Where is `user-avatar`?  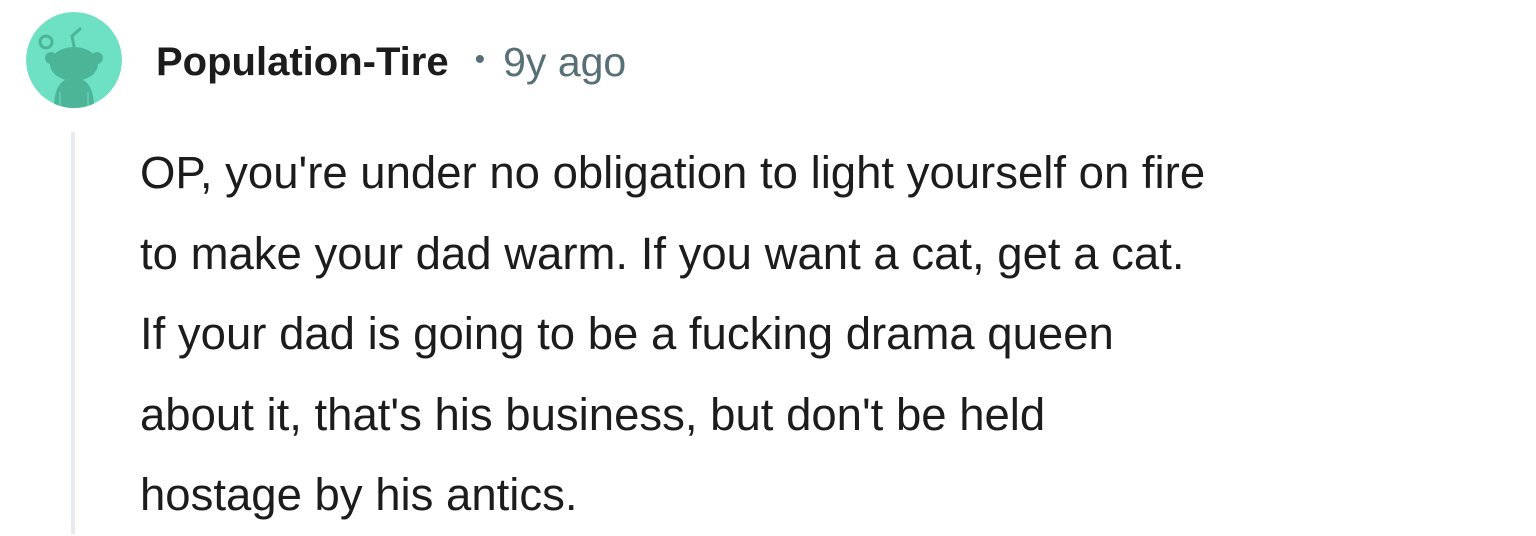
user-avatar is located at coordinates (74, 60).